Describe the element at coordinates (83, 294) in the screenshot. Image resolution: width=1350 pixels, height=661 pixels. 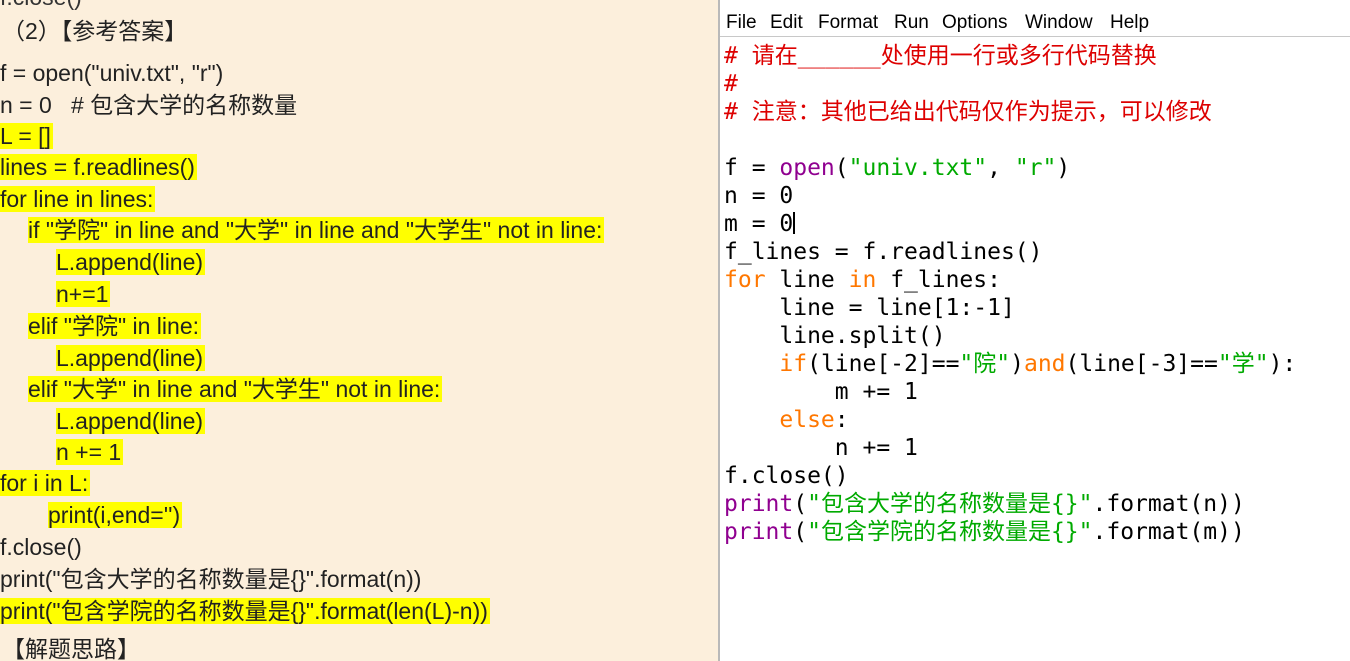
I see `answer-code-line: n+=1` at that location.